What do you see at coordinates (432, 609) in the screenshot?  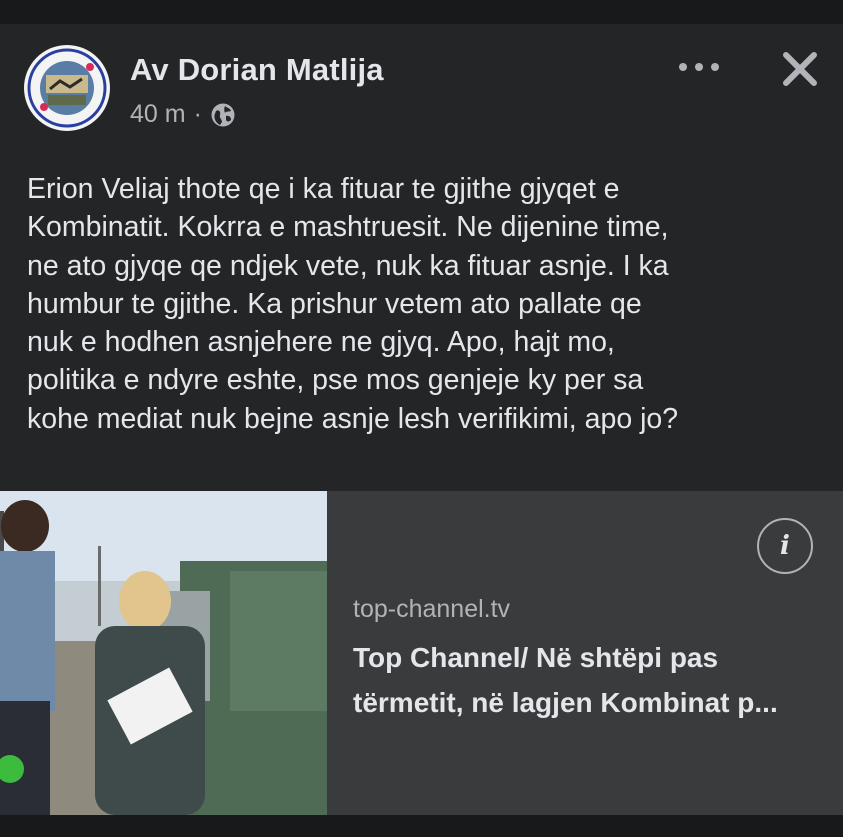 I see `link-domain: top-channel.tv` at bounding box center [432, 609].